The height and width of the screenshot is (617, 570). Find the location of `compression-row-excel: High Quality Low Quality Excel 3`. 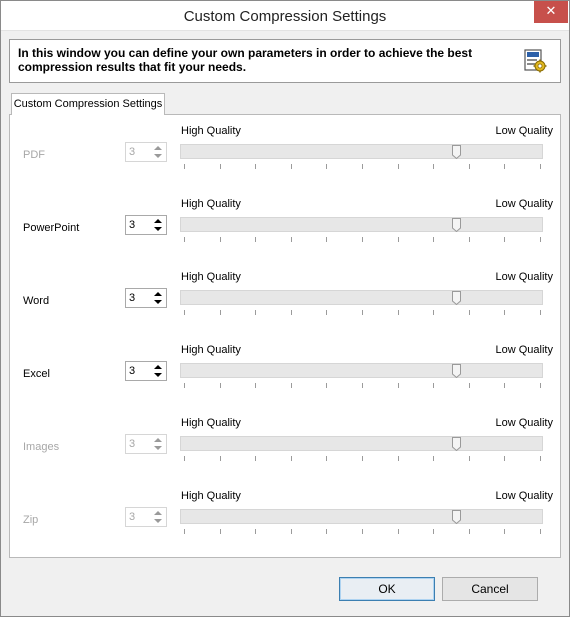

compression-row-excel: High Quality Low Quality Excel 3 is located at coordinates (285, 374).